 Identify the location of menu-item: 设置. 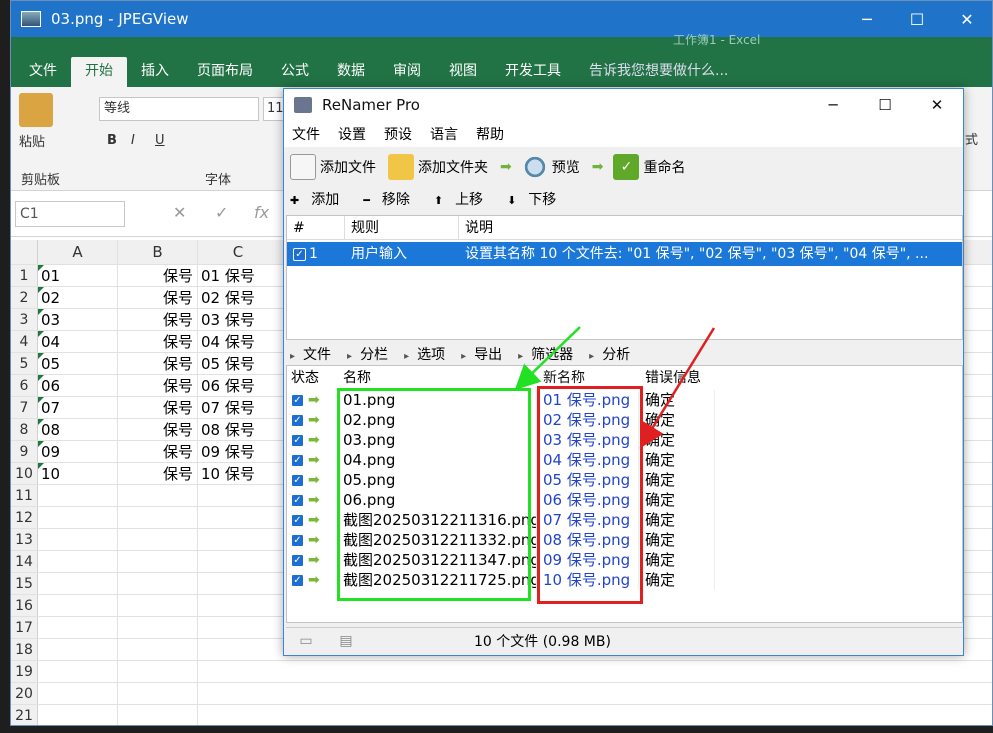
(352, 134).